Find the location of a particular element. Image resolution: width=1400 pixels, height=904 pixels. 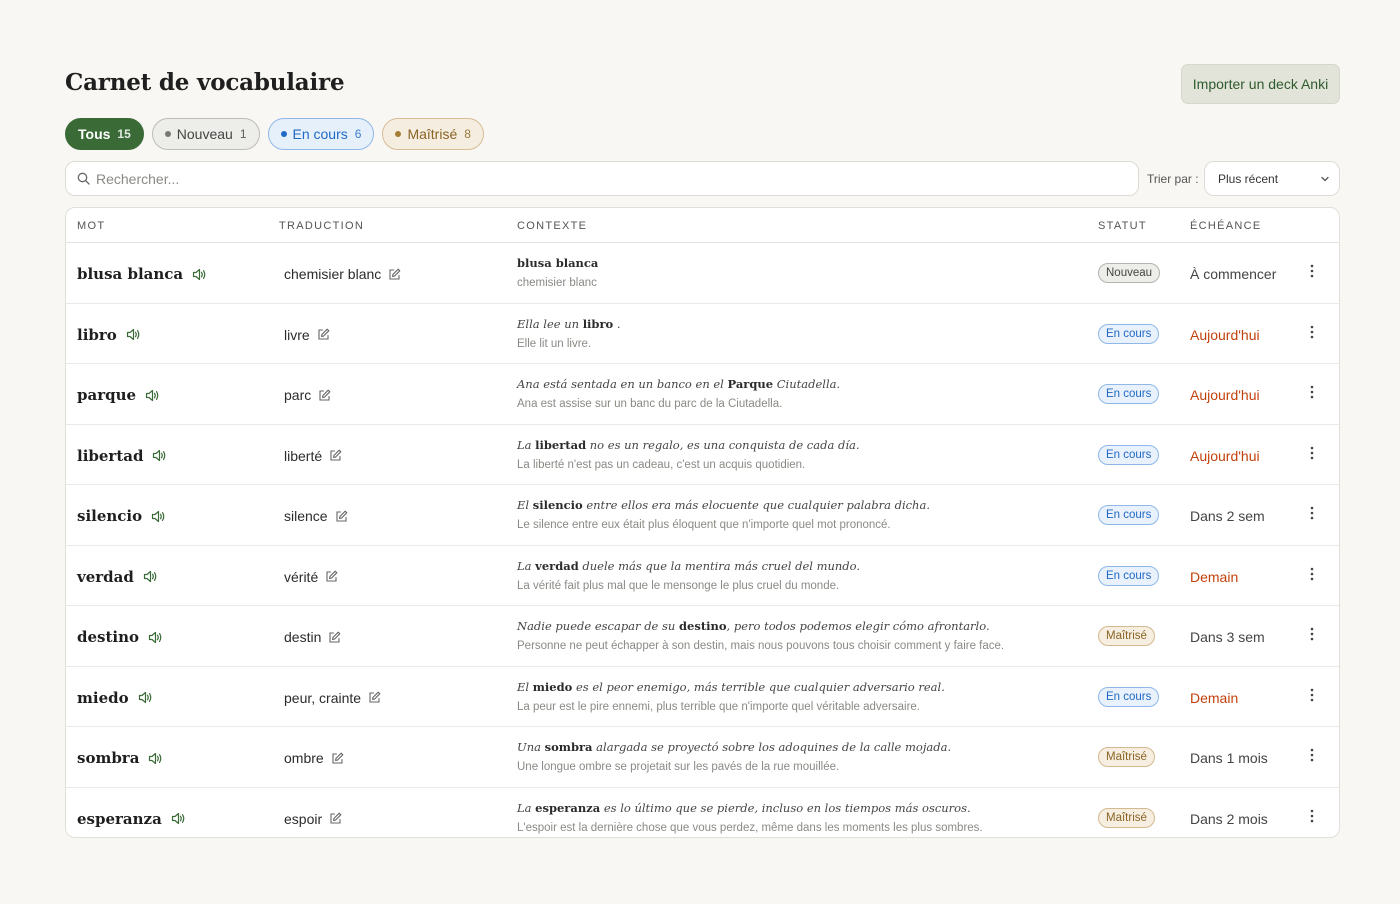

filter-chip-all: Tous 15 is located at coordinates (104, 134).